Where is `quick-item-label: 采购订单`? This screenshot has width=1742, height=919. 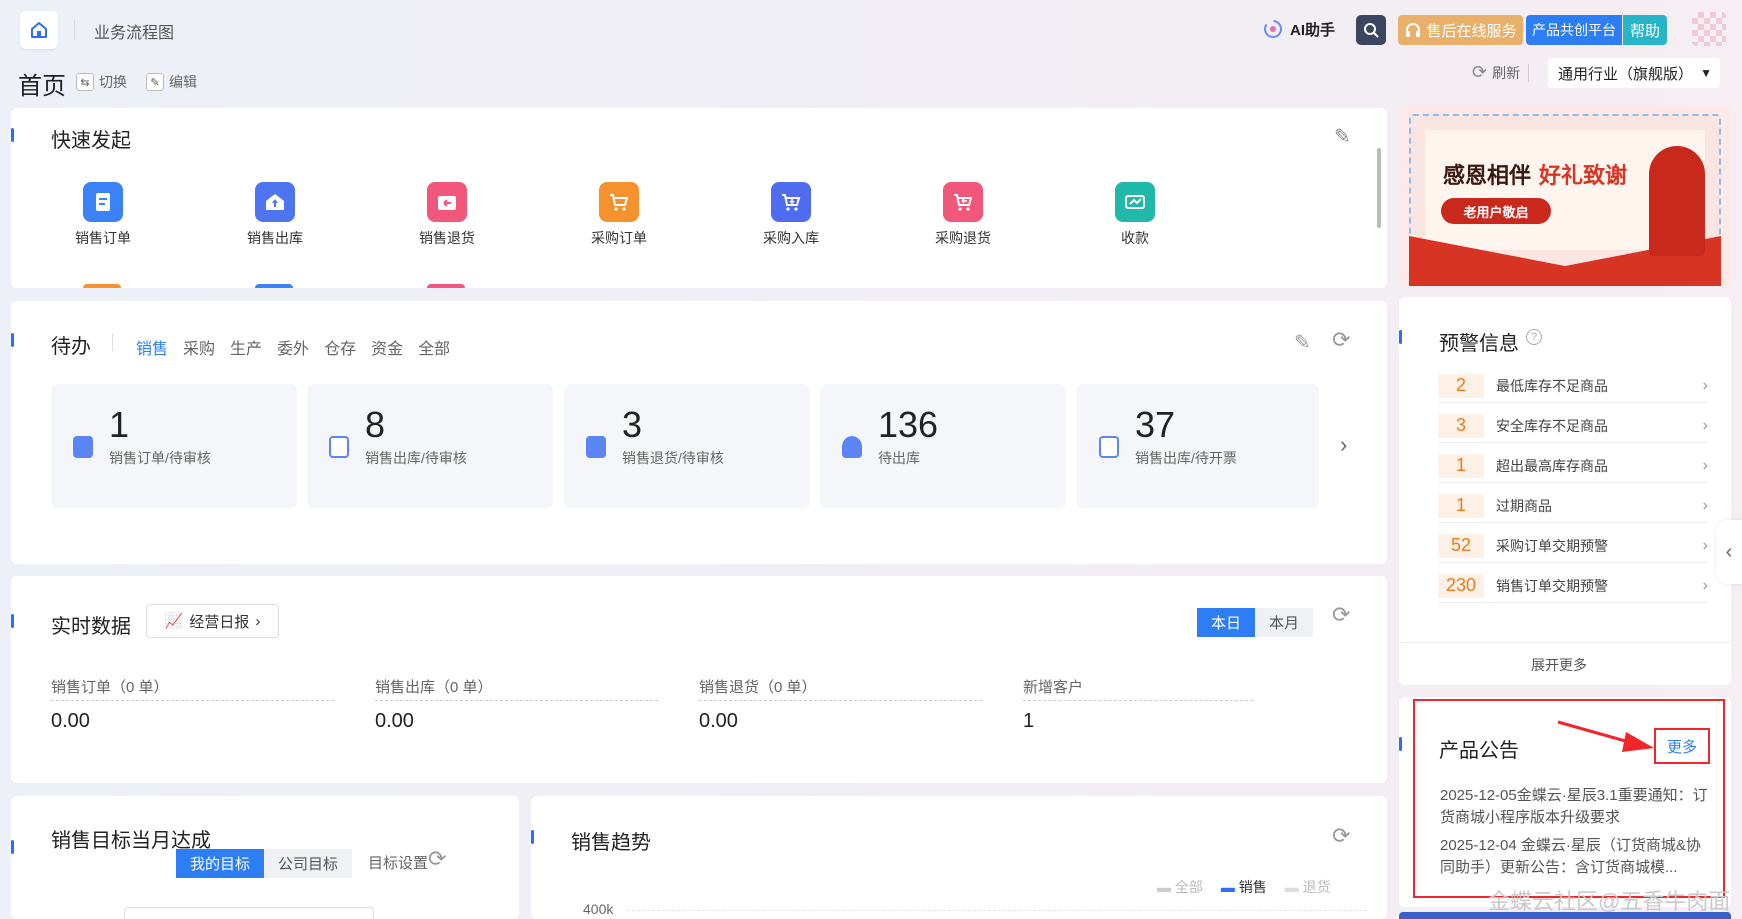
quick-item-label: 采购订单 is located at coordinates (619, 238).